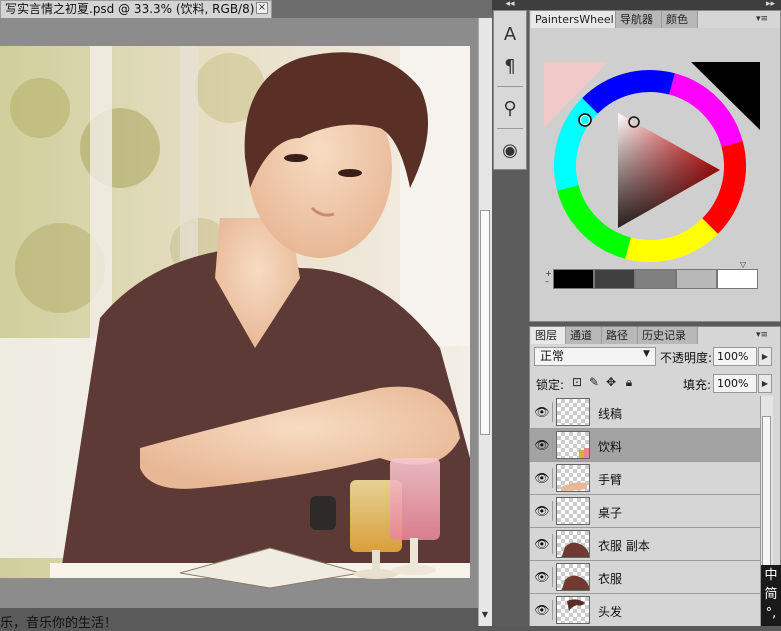 This screenshot has height=631, width=781. Describe the element at coordinates (610, 414) in the screenshot. I see `layer-name: 线稿` at that location.